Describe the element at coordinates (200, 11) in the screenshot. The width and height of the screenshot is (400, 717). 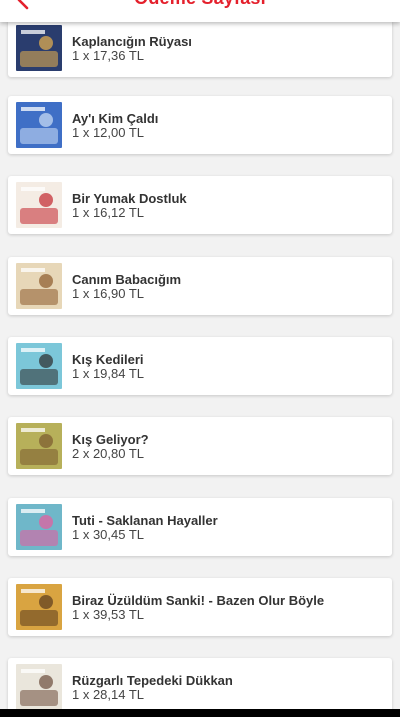
I see `app-bar: Ödeme Sayfası` at that location.